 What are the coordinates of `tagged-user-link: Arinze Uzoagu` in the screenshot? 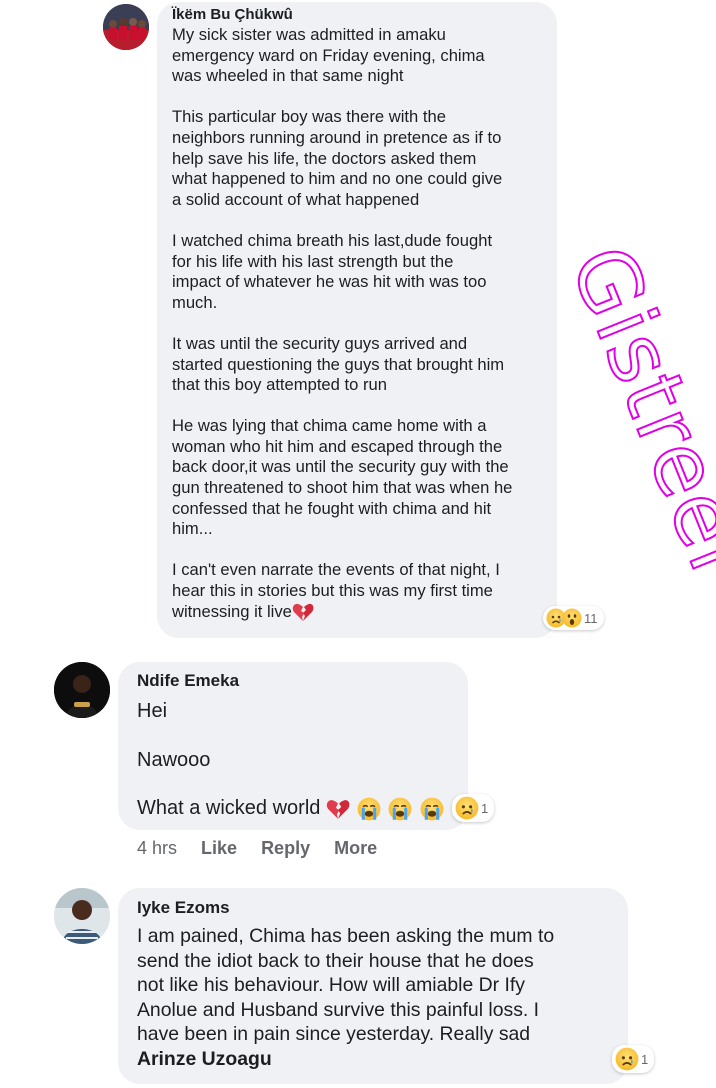 It's located at (204, 1059).